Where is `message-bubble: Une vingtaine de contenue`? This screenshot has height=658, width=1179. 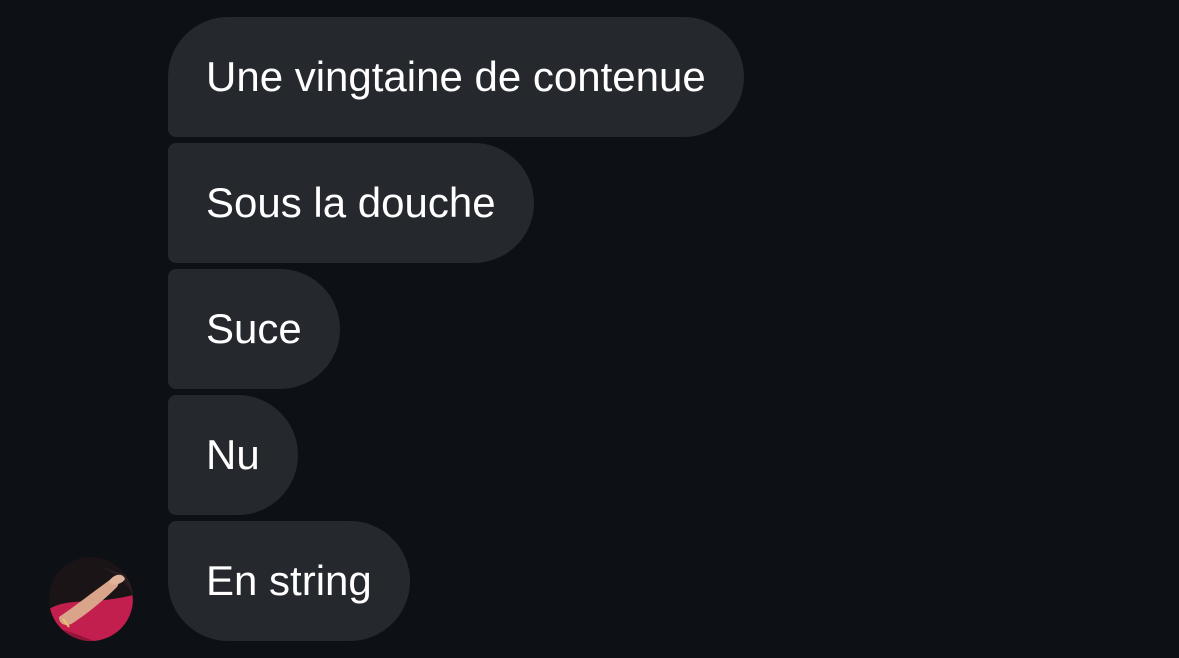
message-bubble: Une vingtaine de contenue is located at coordinates (456, 77).